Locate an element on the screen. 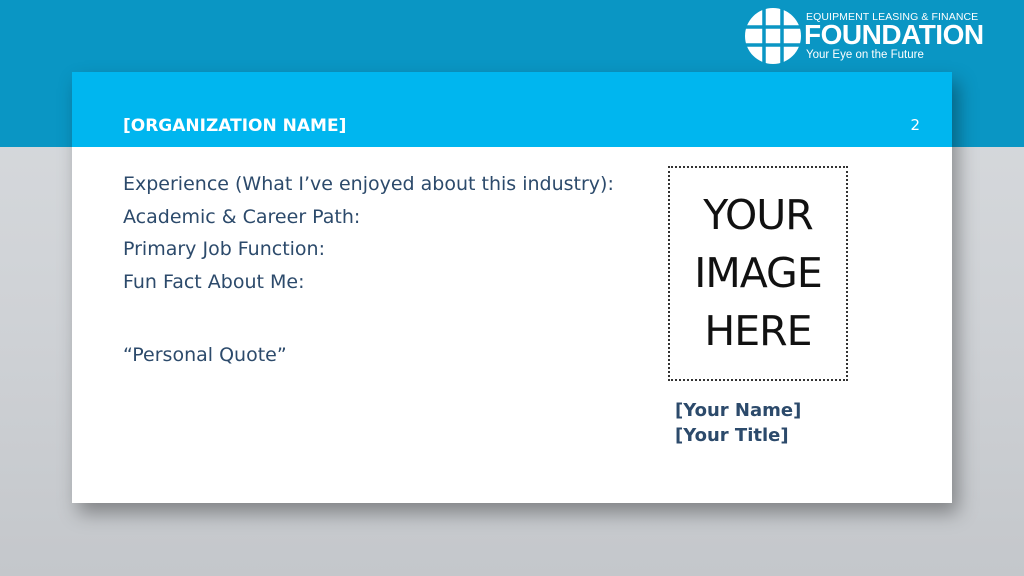 This screenshot has height=576, width=1024. logo-tagline: Your Eye on the Future is located at coordinates (865, 55).